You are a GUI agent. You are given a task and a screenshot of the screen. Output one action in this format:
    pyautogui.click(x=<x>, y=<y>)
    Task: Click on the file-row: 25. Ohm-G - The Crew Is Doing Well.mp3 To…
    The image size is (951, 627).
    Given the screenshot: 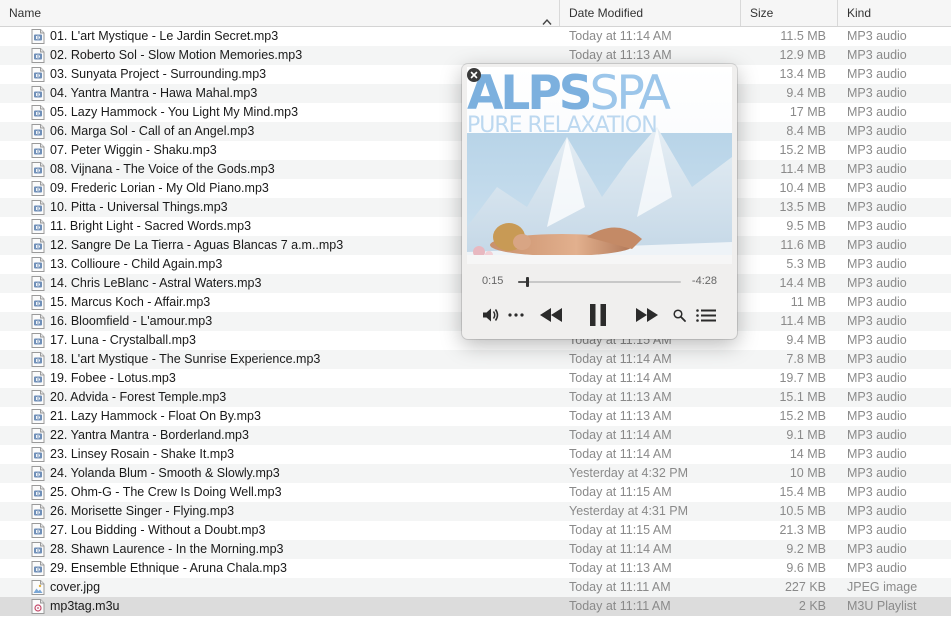 What is the action you would take?
    pyautogui.click(x=475, y=492)
    